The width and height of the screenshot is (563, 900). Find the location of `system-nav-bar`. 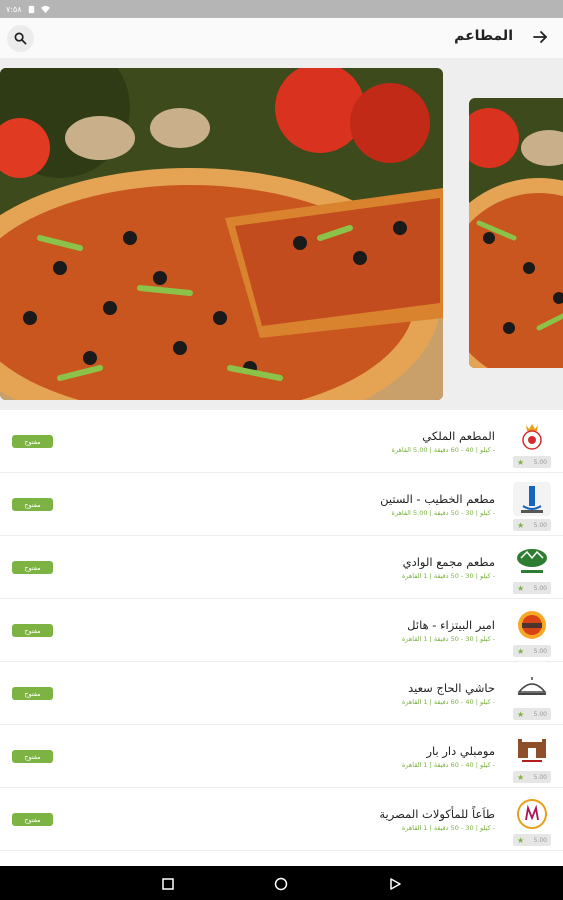

system-nav-bar is located at coordinates (281, 883).